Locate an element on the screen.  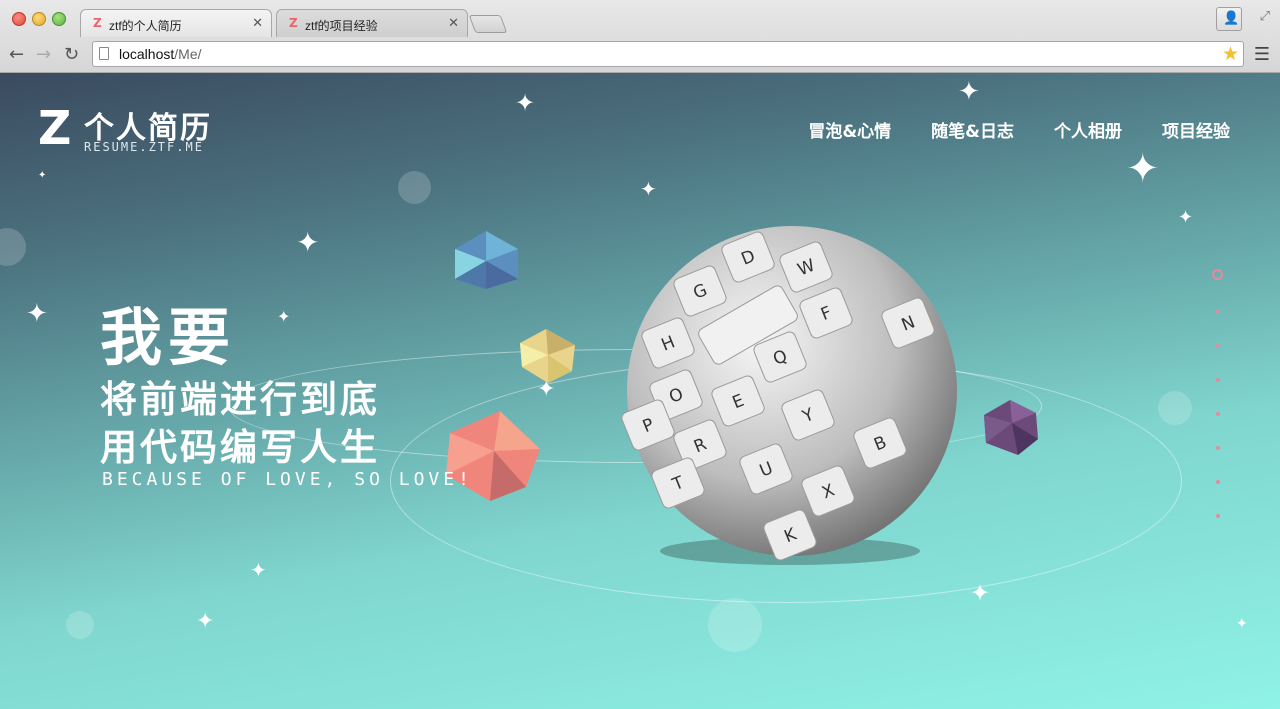
url-path: /Me/ is located at coordinates (188, 54).